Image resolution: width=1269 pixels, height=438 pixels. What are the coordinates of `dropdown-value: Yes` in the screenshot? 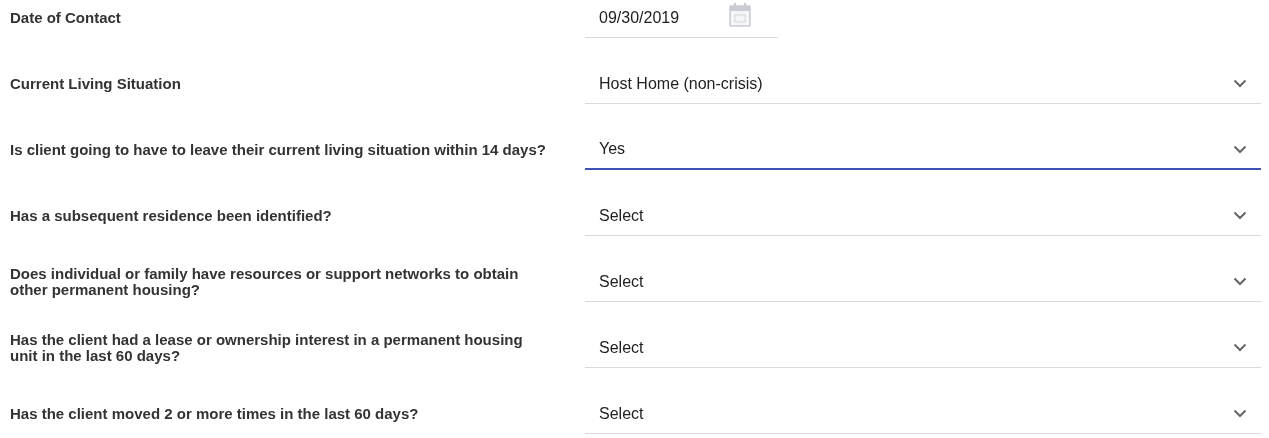 It's located at (612, 149).